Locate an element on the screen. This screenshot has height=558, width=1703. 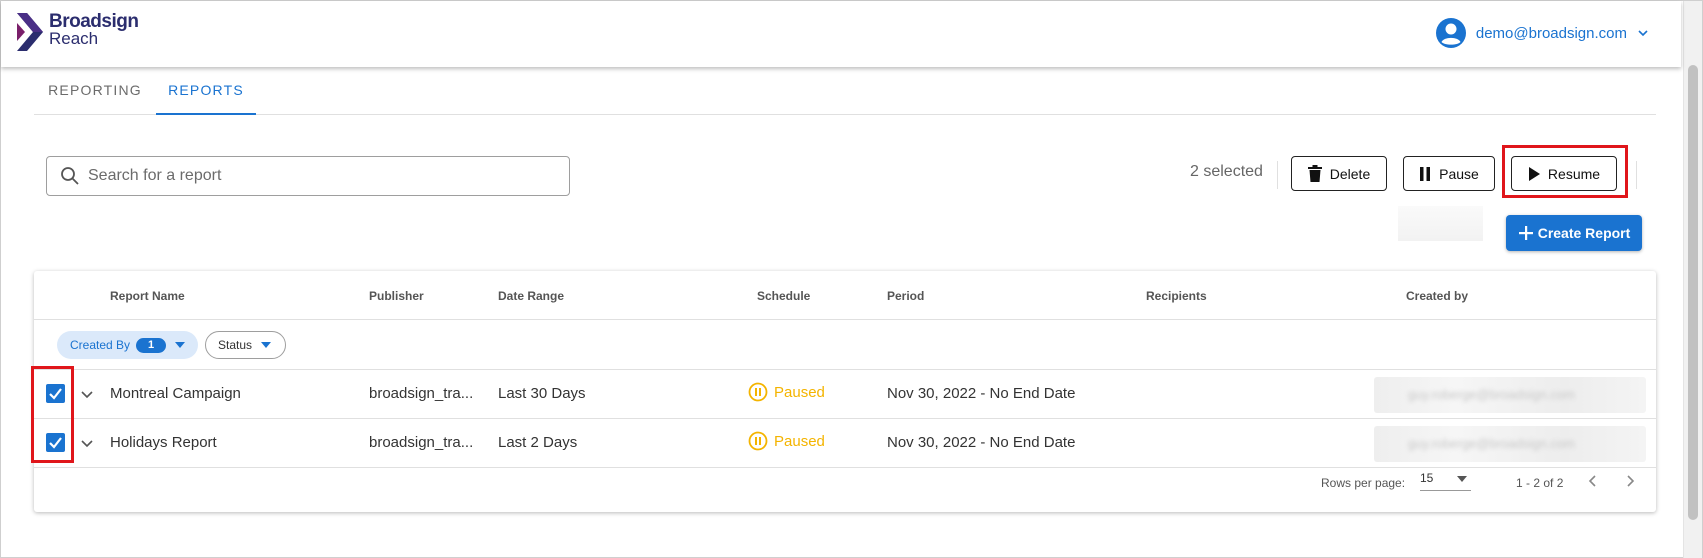
toolbar-divider-end is located at coordinates (1636, 175).